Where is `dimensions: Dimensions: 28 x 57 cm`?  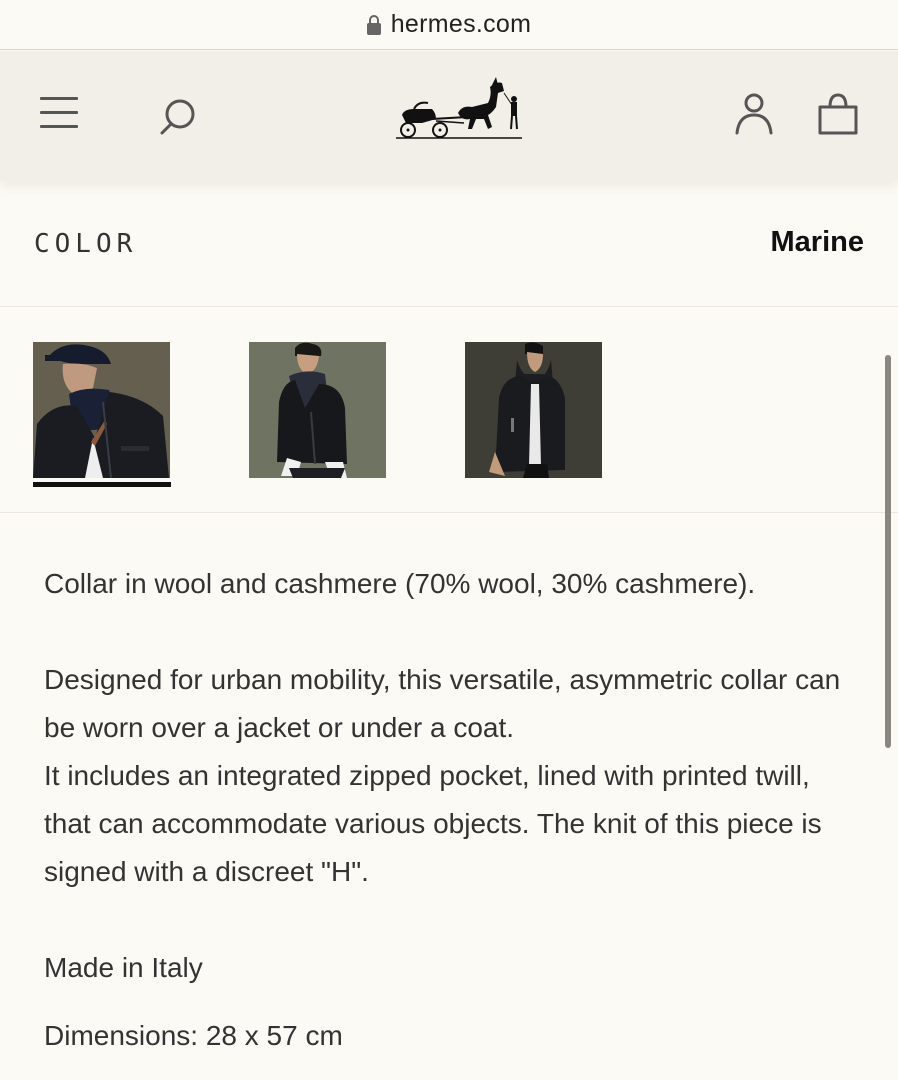 dimensions: Dimensions: 28 x 57 cm is located at coordinates (193, 1035).